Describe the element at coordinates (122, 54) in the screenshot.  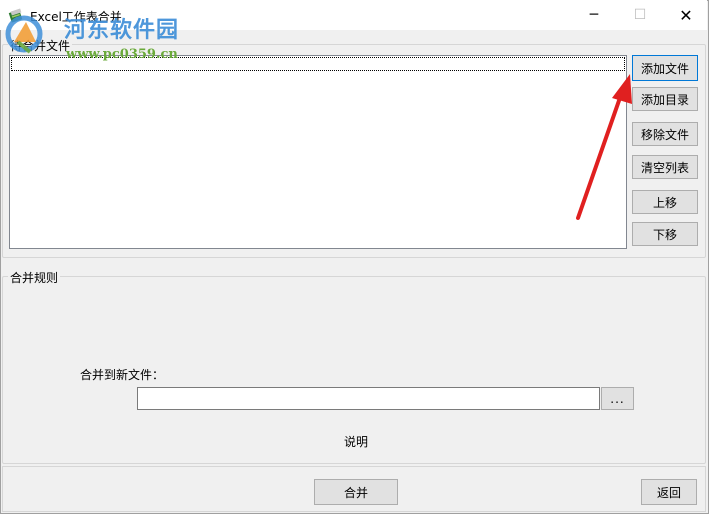
I see `watermark-url: www.pc0359.cn` at that location.